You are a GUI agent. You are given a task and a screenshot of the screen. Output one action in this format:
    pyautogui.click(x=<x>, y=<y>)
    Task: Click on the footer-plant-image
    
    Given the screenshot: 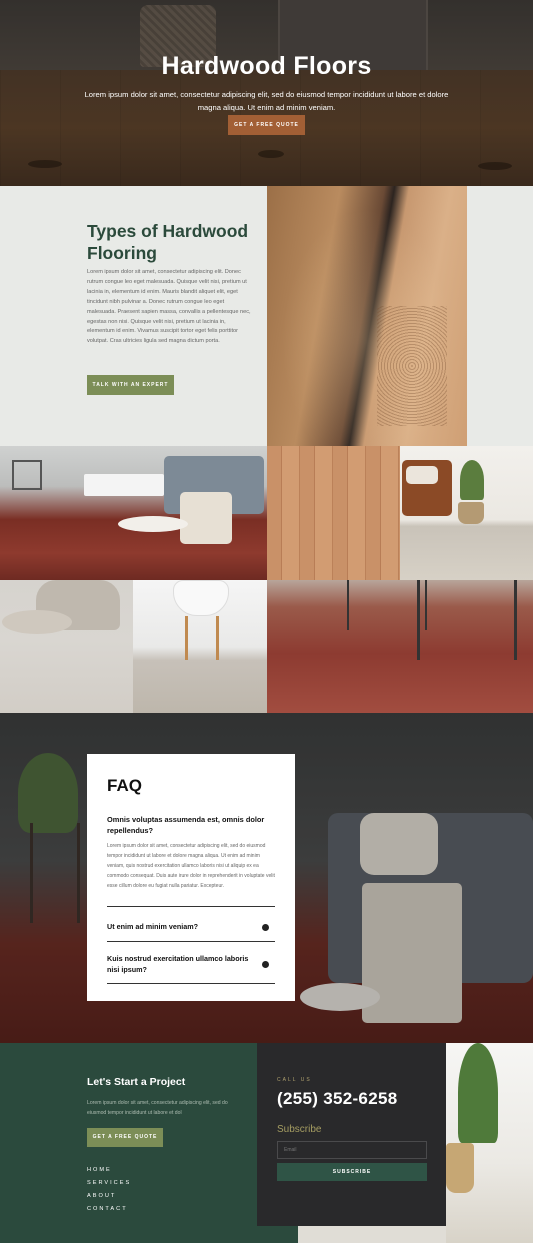 What is the action you would take?
    pyautogui.click(x=489, y=1143)
    